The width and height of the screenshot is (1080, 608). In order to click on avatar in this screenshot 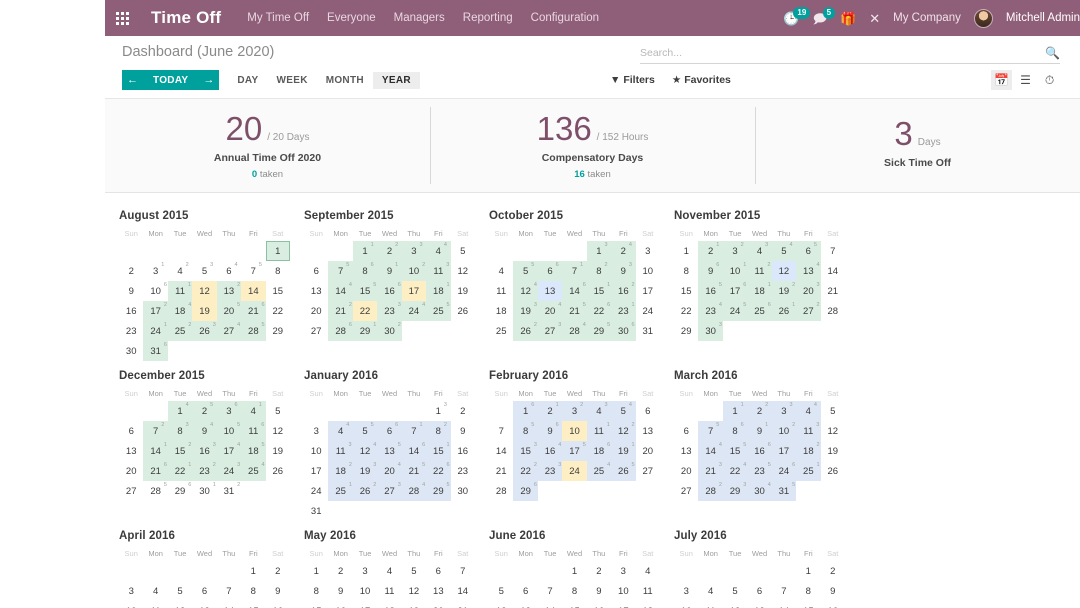, I will do `click(983, 18)`.